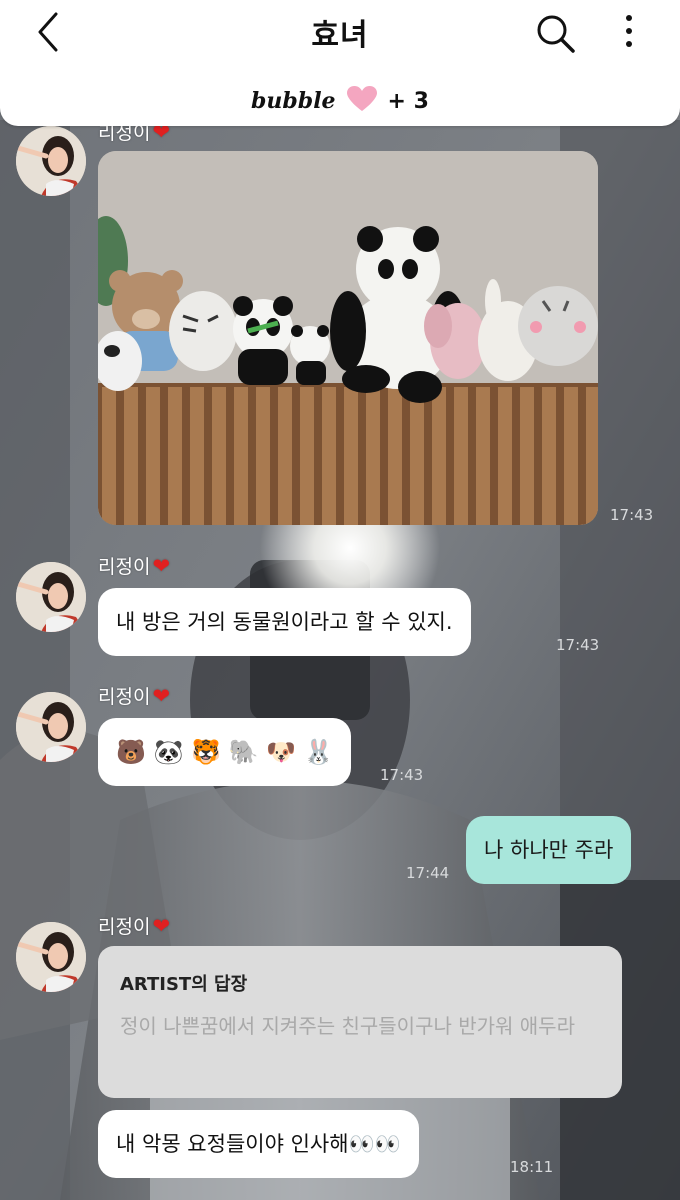 This screenshot has height=1200, width=680. What do you see at coordinates (184, 984) in the screenshot?
I see `reply-title: ARTIST의 답장` at bounding box center [184, 984].